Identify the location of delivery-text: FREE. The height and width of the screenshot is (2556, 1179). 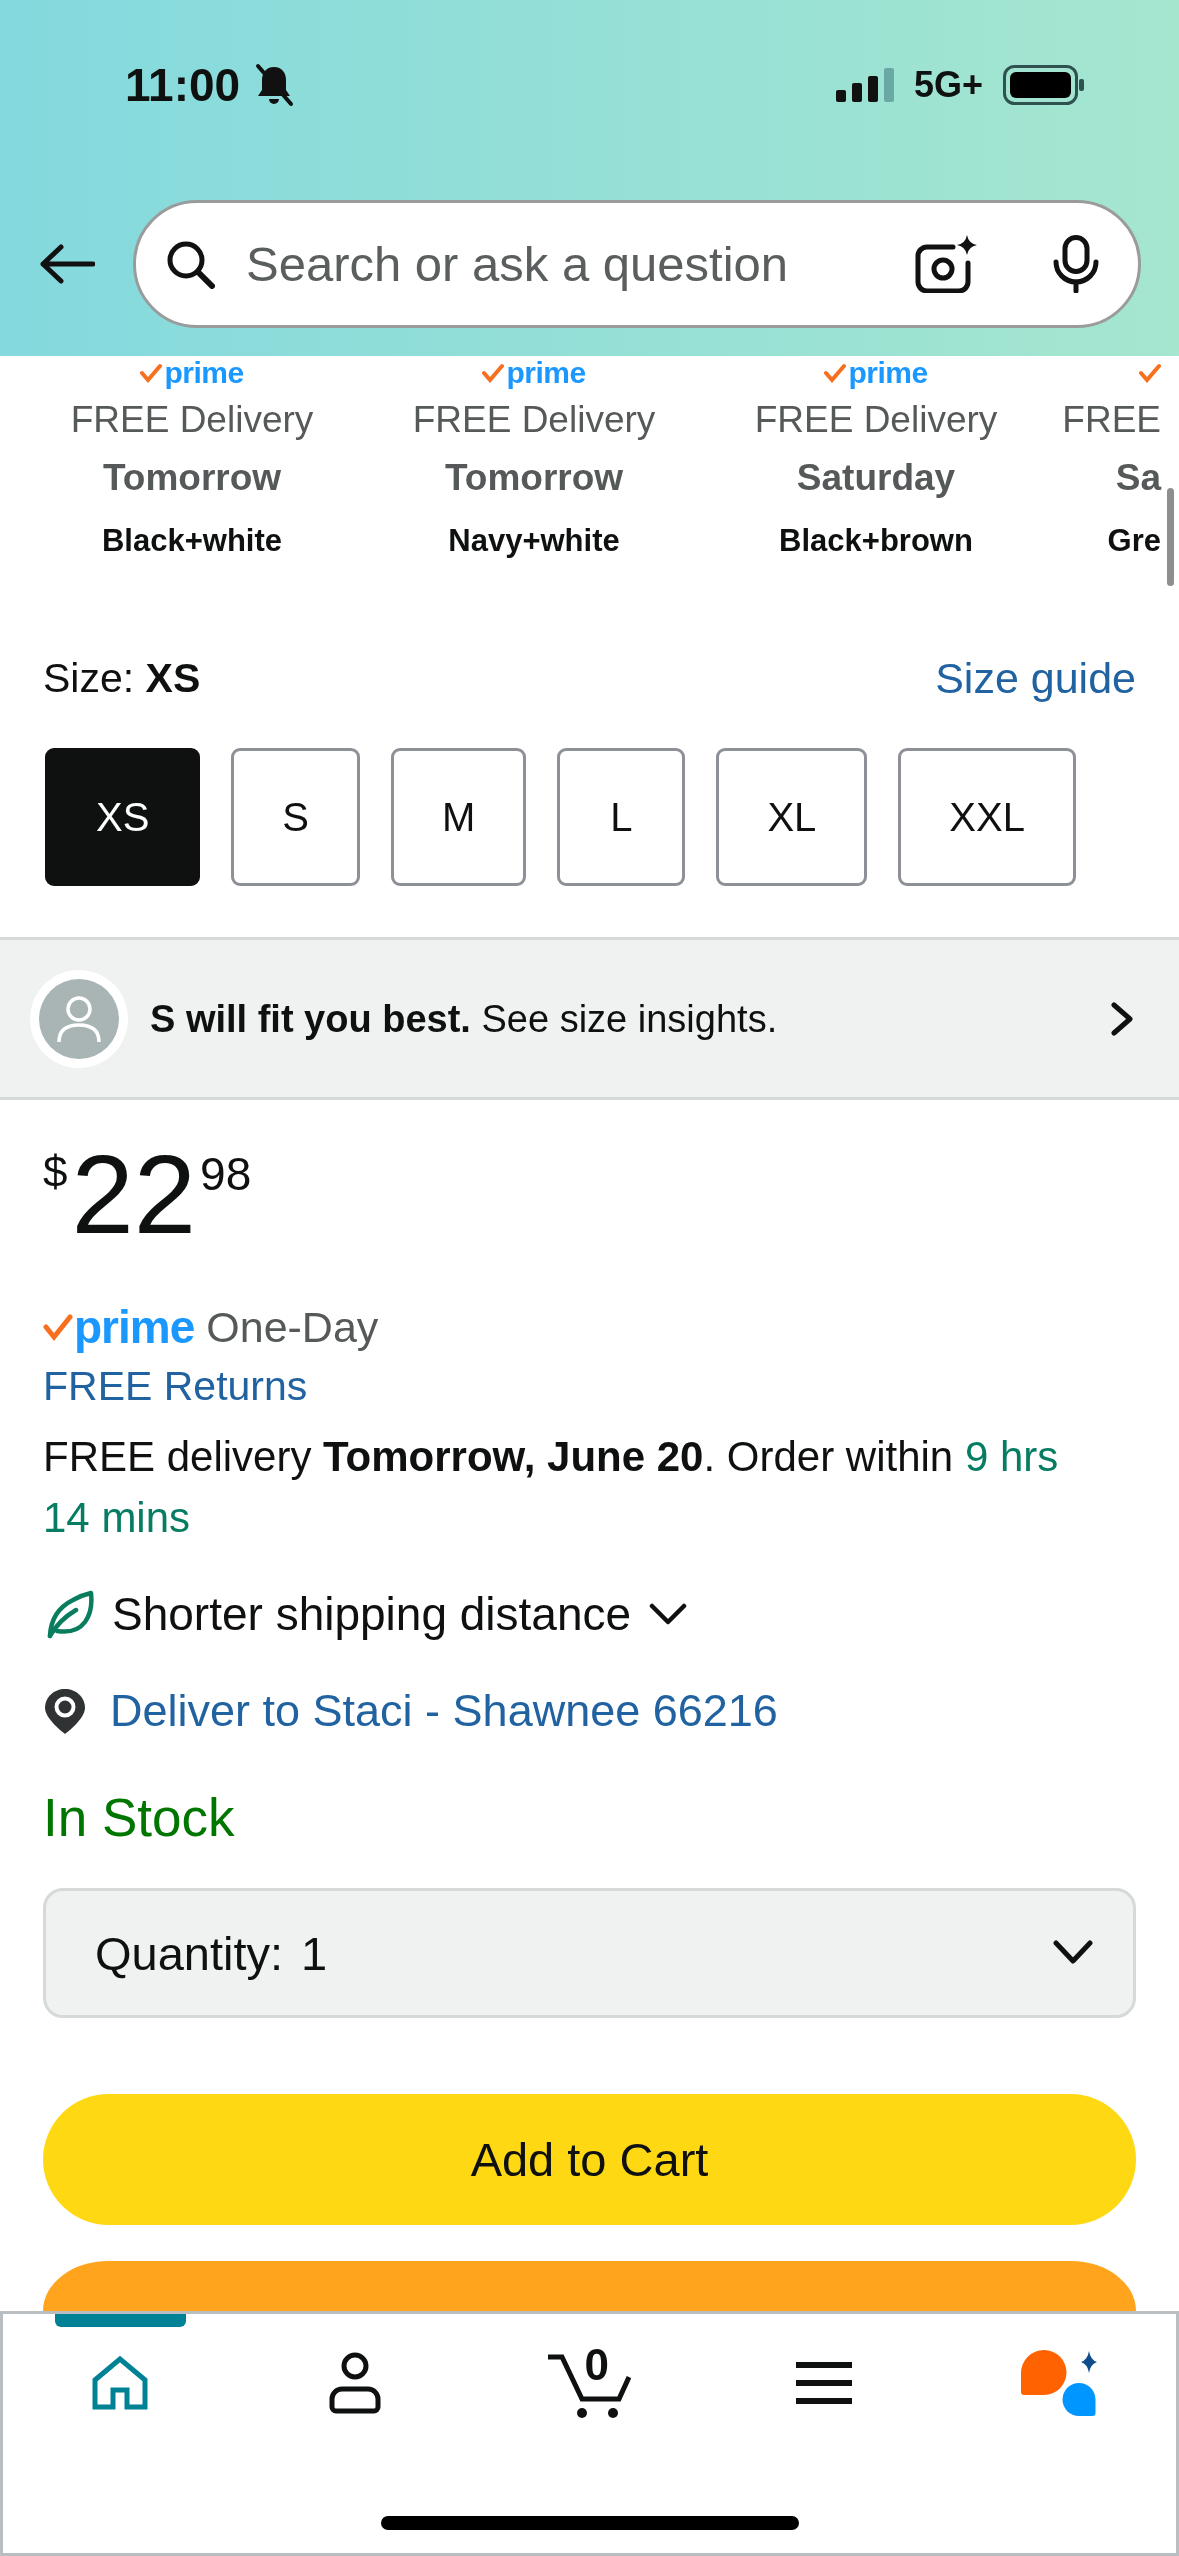
(1111, 420).